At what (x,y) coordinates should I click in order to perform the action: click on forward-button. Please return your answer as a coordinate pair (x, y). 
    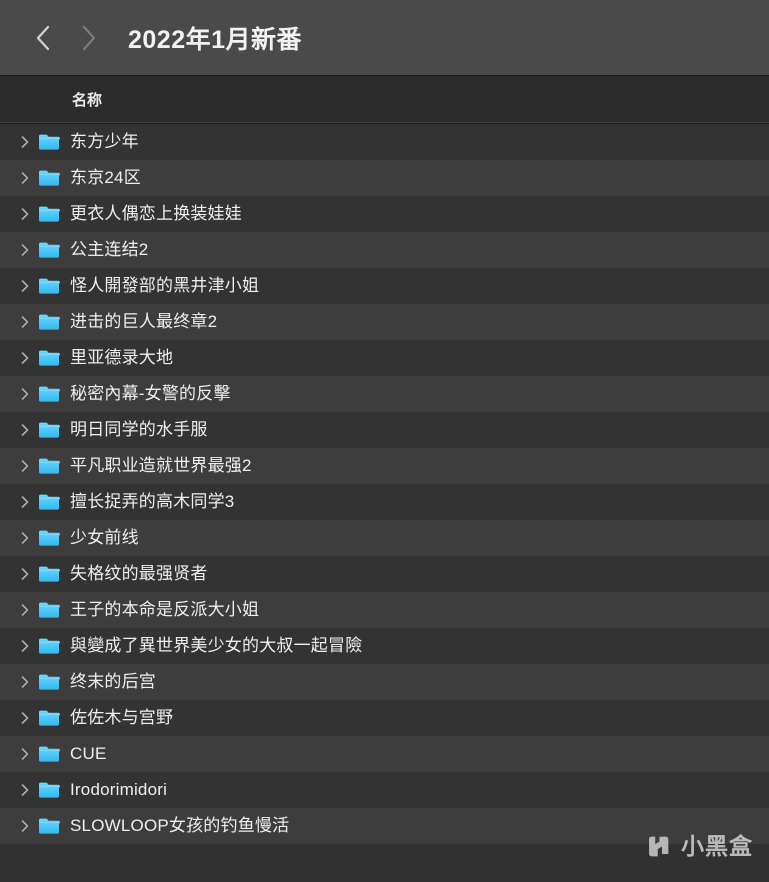
    Looking at the image, I should click on (88, 38).